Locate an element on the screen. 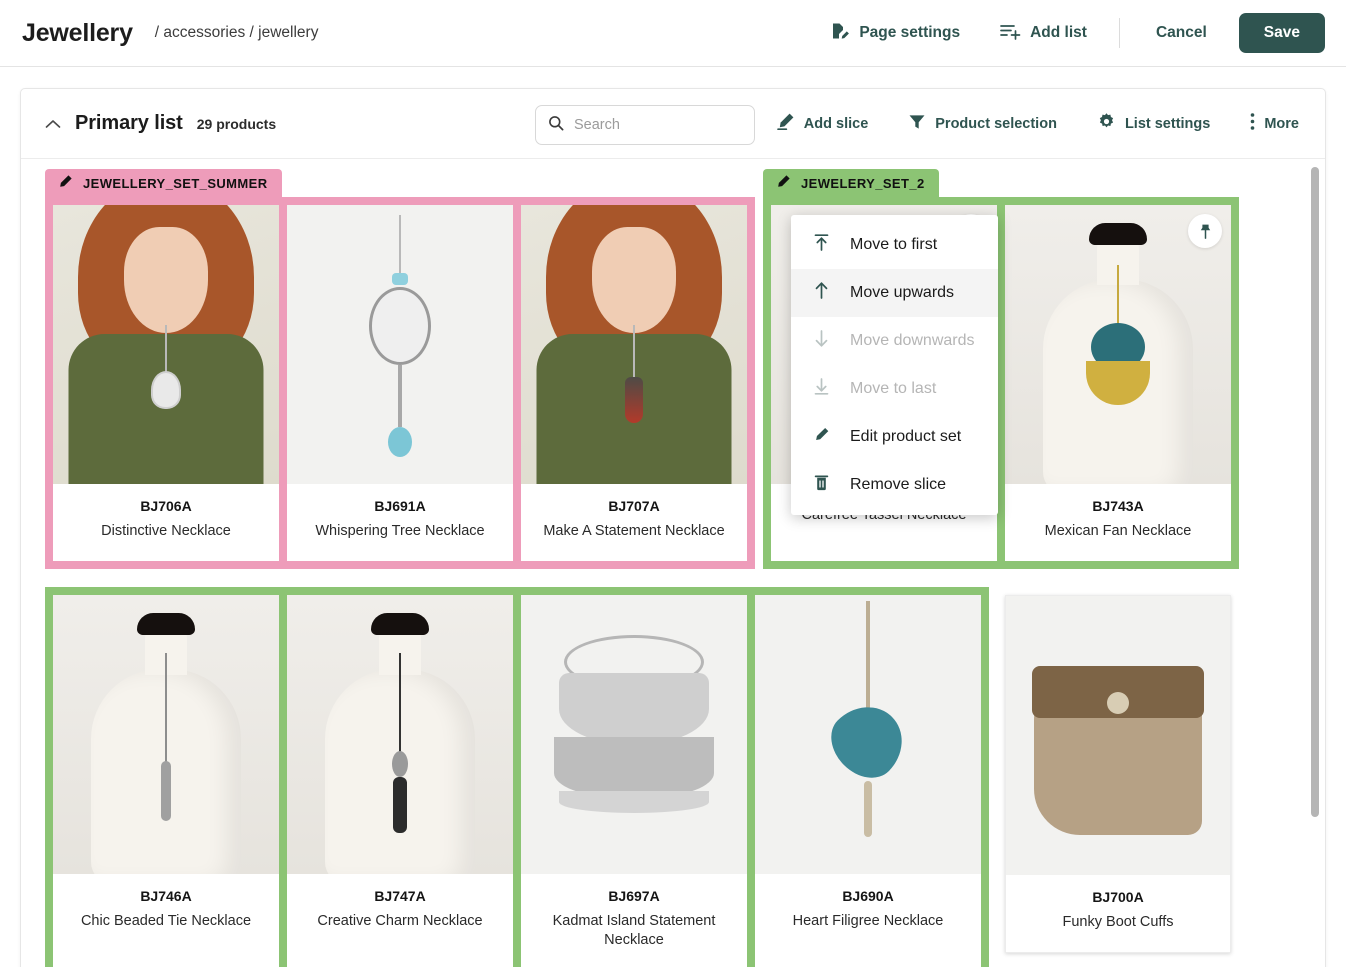 Image resolution: width=1346 pixels, height=967 pixels. product-info: BJ691A Whispering Tree Necklace is located at coordinates (400, 522).